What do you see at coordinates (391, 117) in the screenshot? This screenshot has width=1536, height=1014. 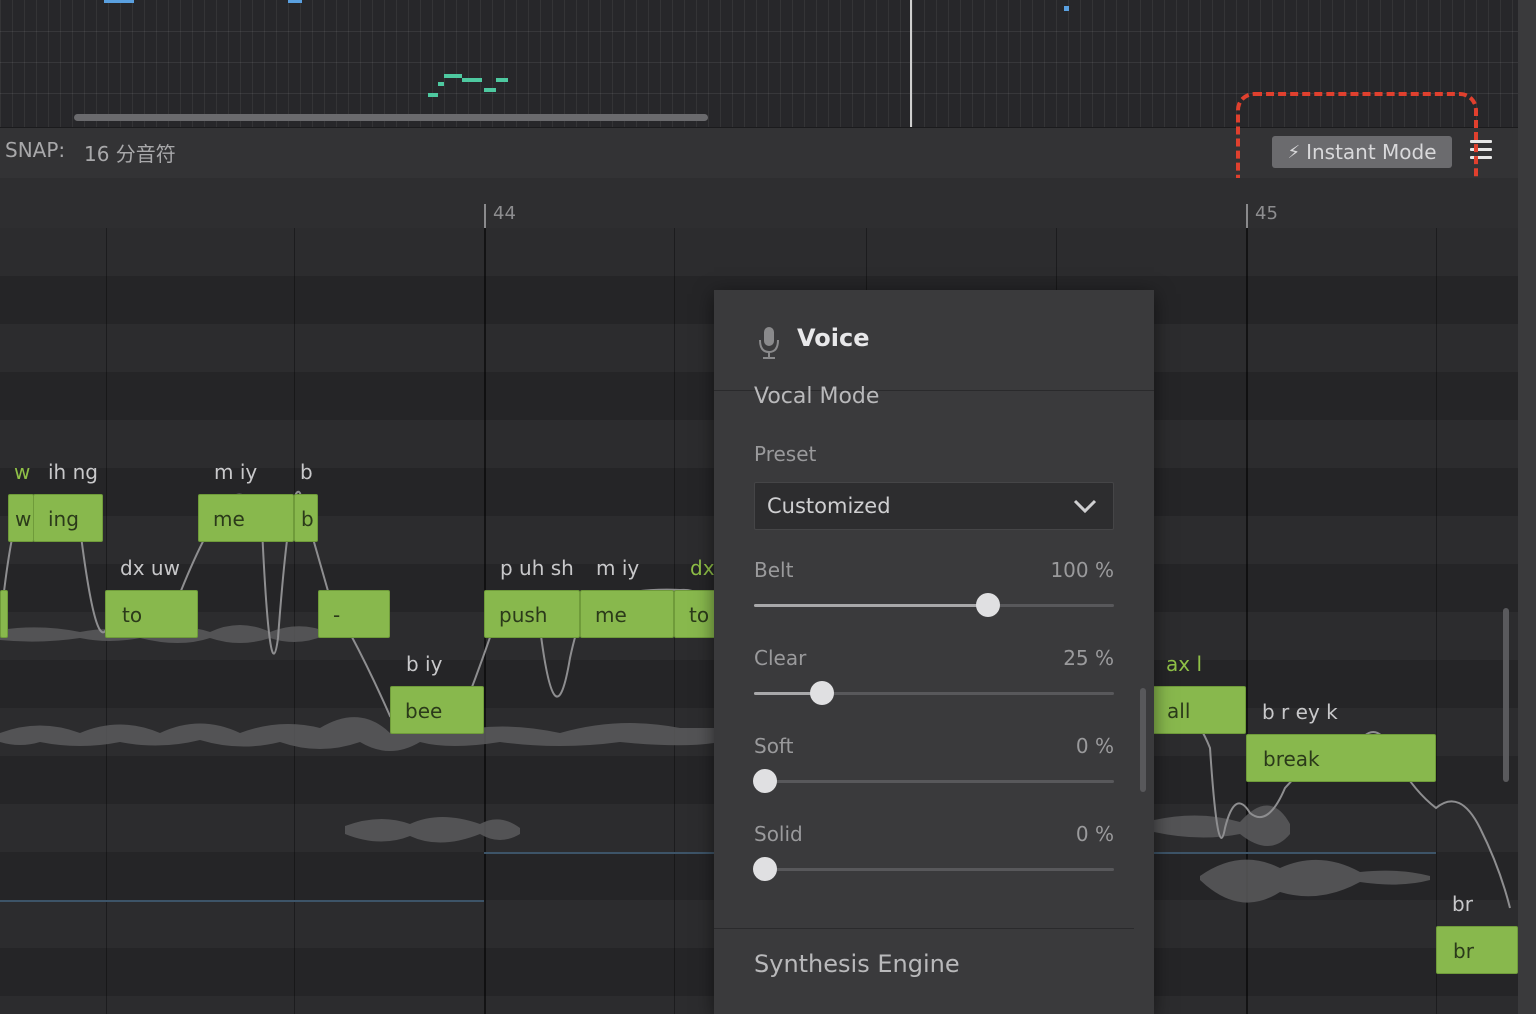 I see `horizontal-scrollbar` at bounding box center [391, 117].